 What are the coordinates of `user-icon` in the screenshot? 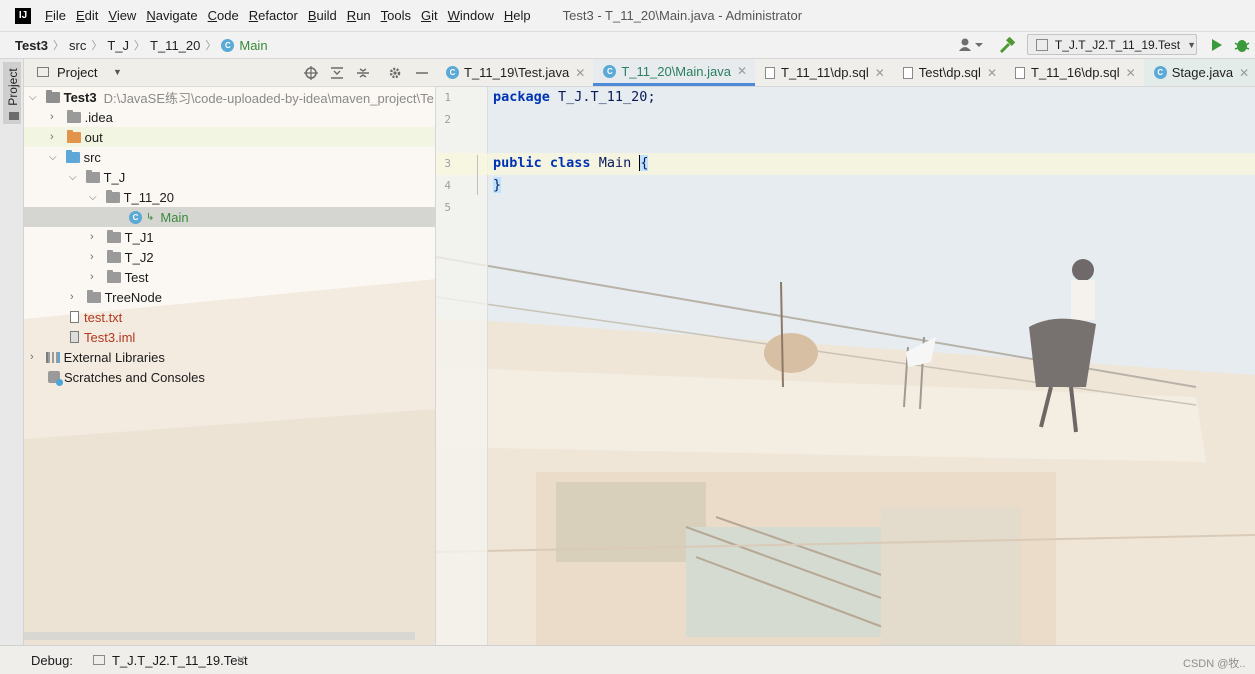 It's located at (971, 45).